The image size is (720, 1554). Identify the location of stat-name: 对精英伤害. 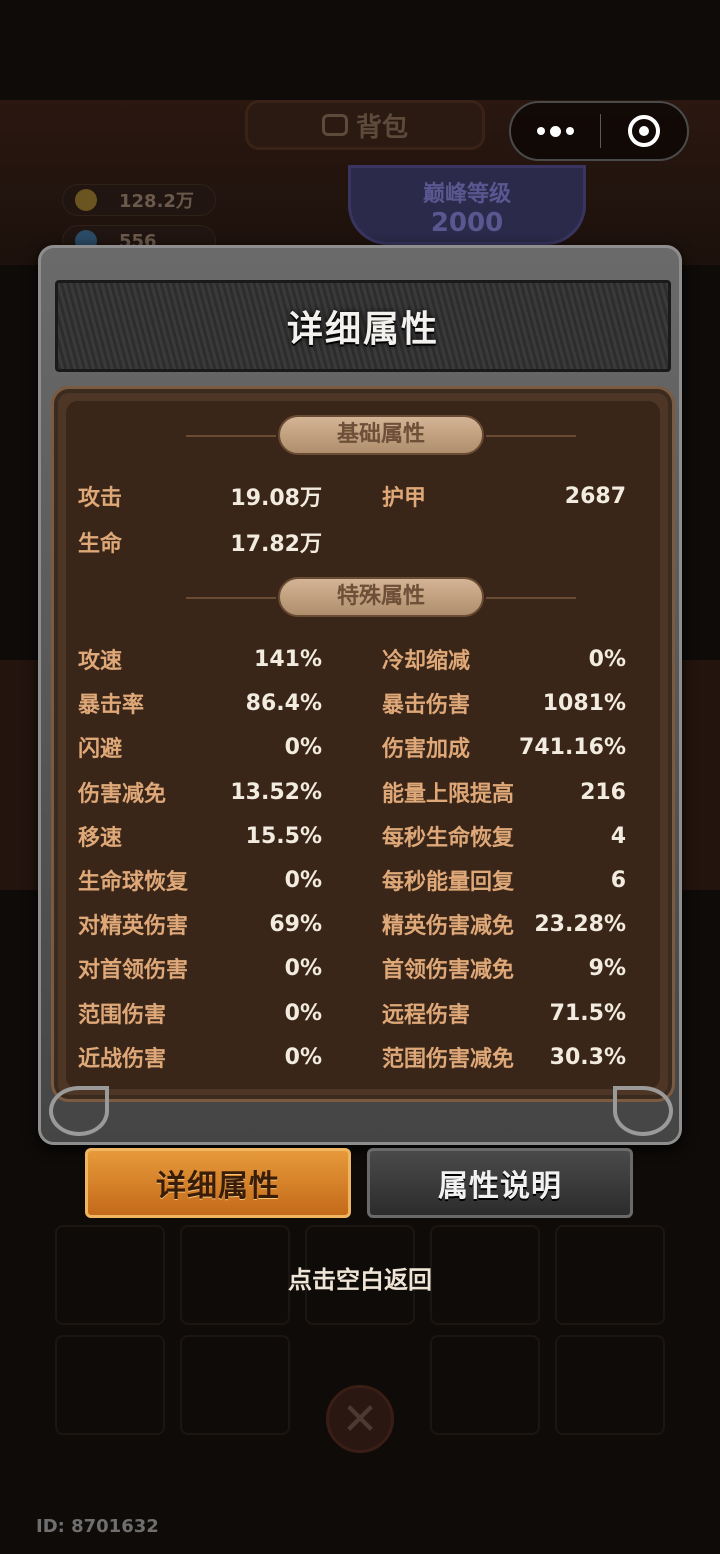
(133, 926).